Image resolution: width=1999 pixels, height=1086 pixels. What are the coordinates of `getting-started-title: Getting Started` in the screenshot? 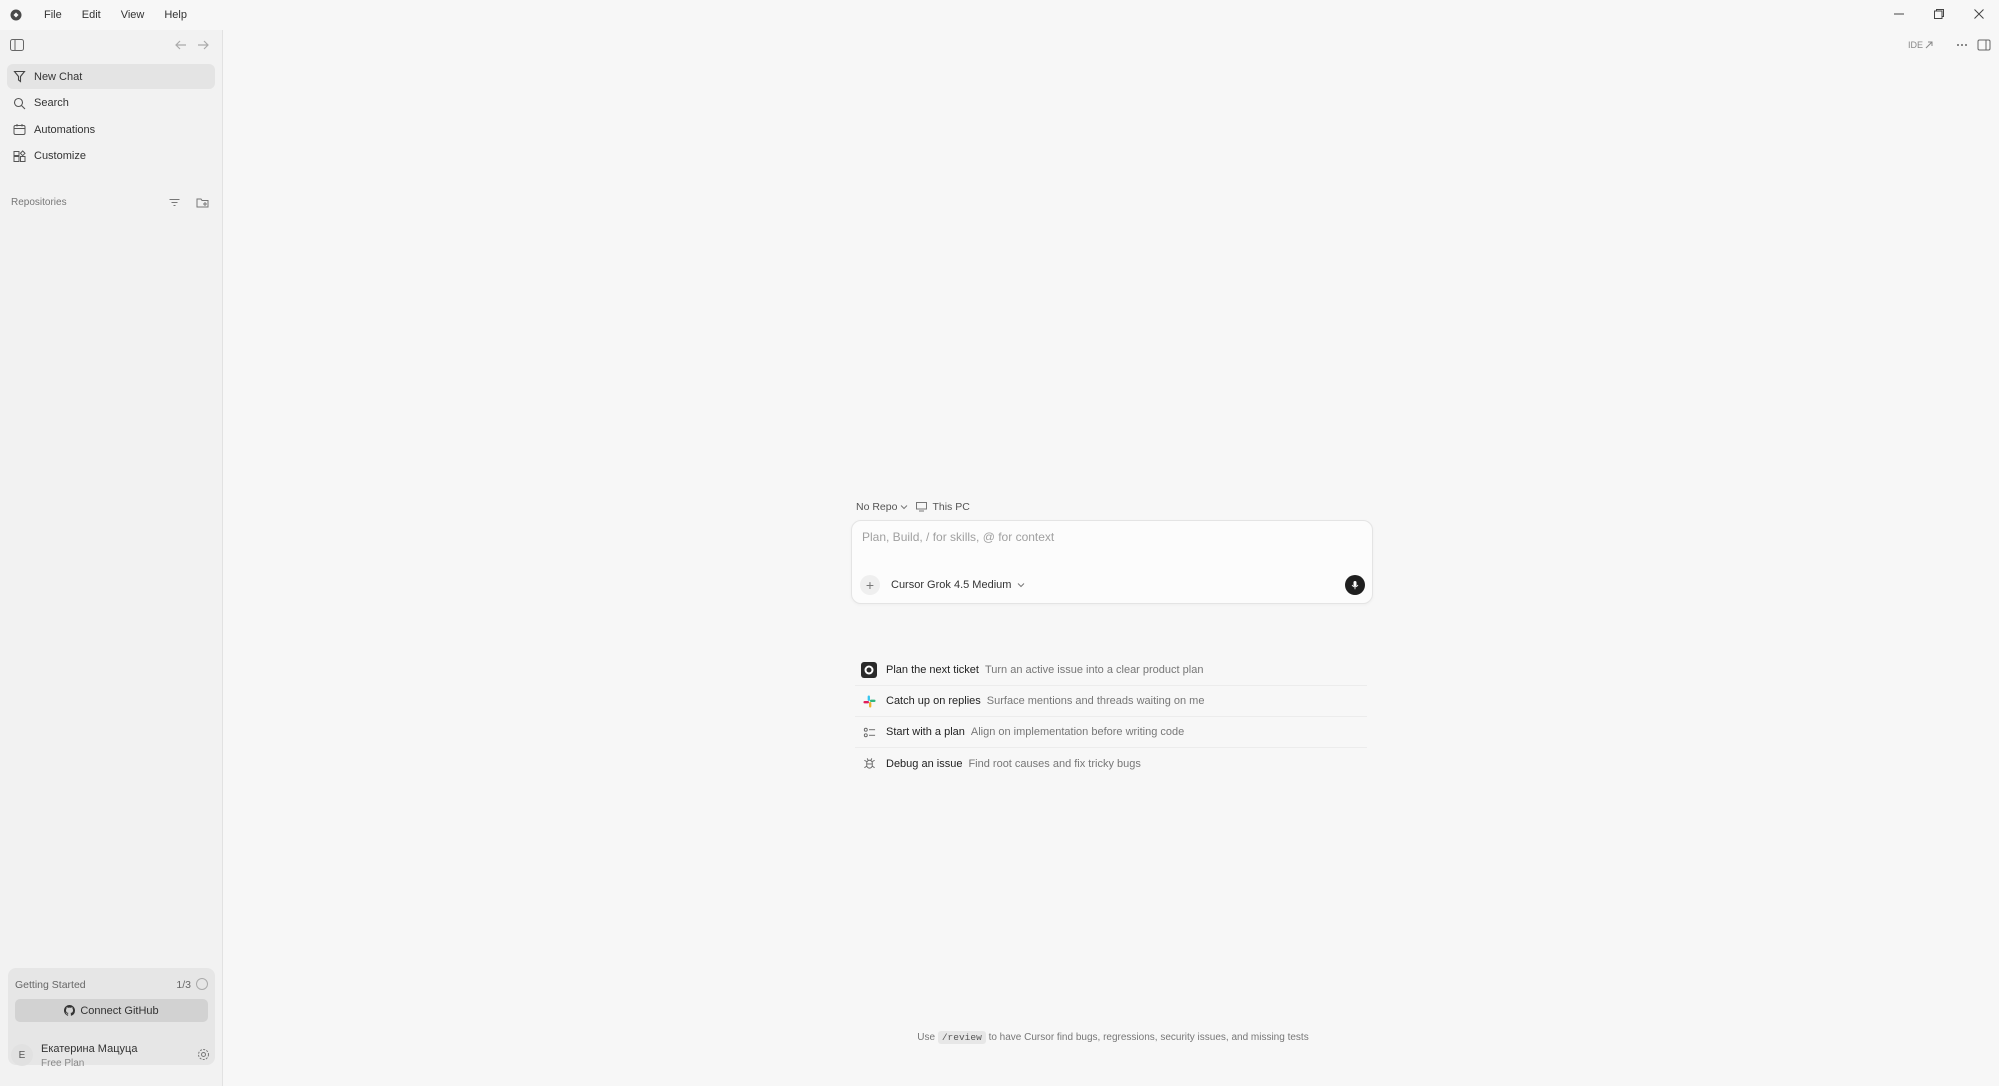 It's located at (50, 985).